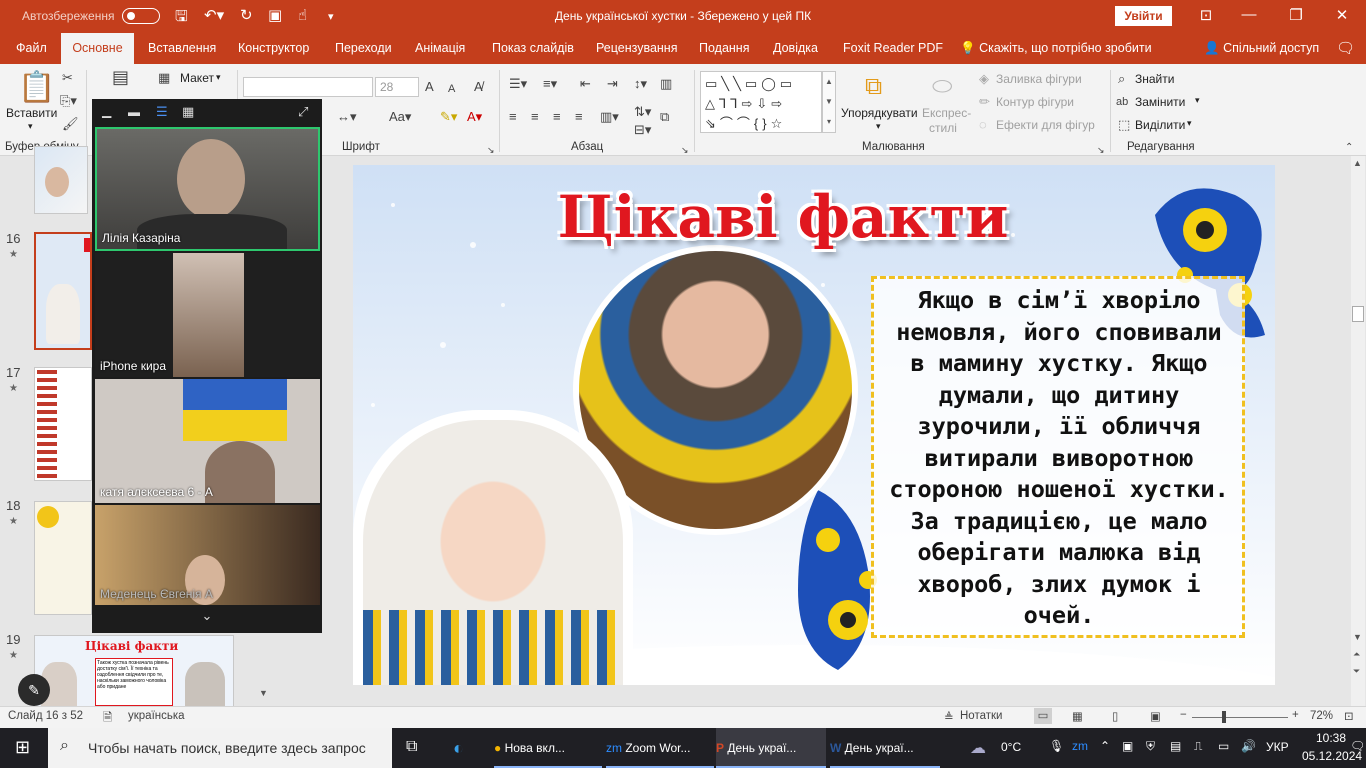 This screenshot has height=768, width=1366. Describe the element at coordinates (411, 747) in the screenshot. I see `task-view-icon: ⧉` at that location.